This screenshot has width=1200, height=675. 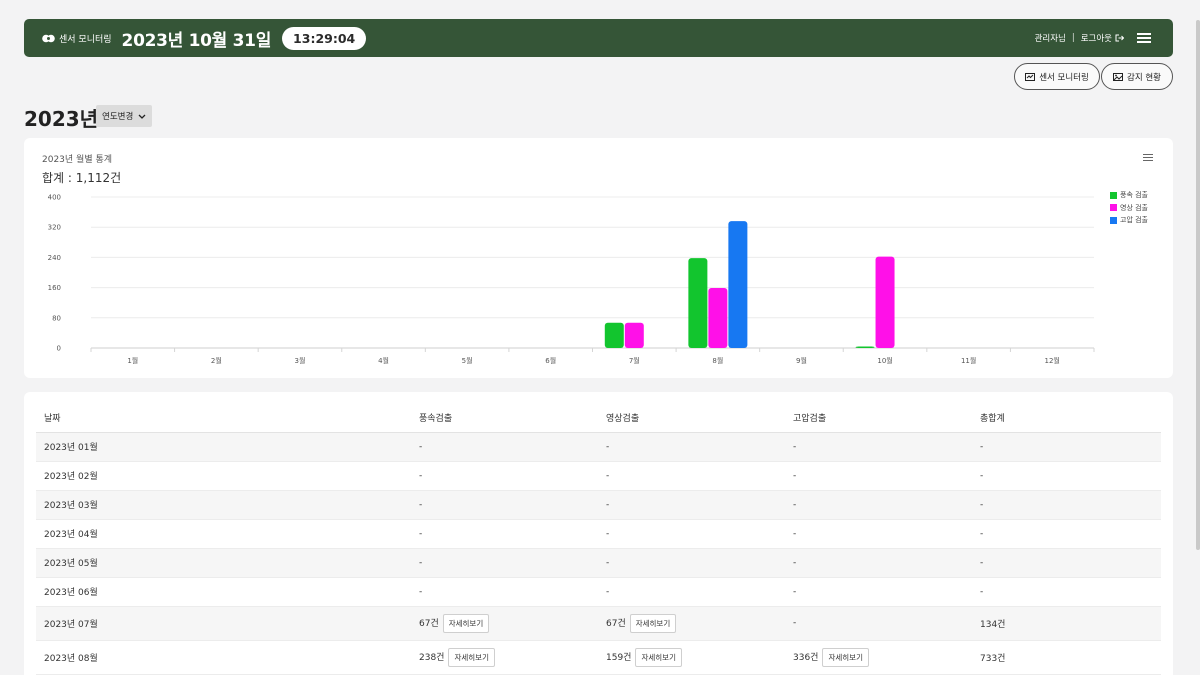 I want to click on bar-8월-풍속 검출, so click(x=698, y=303).